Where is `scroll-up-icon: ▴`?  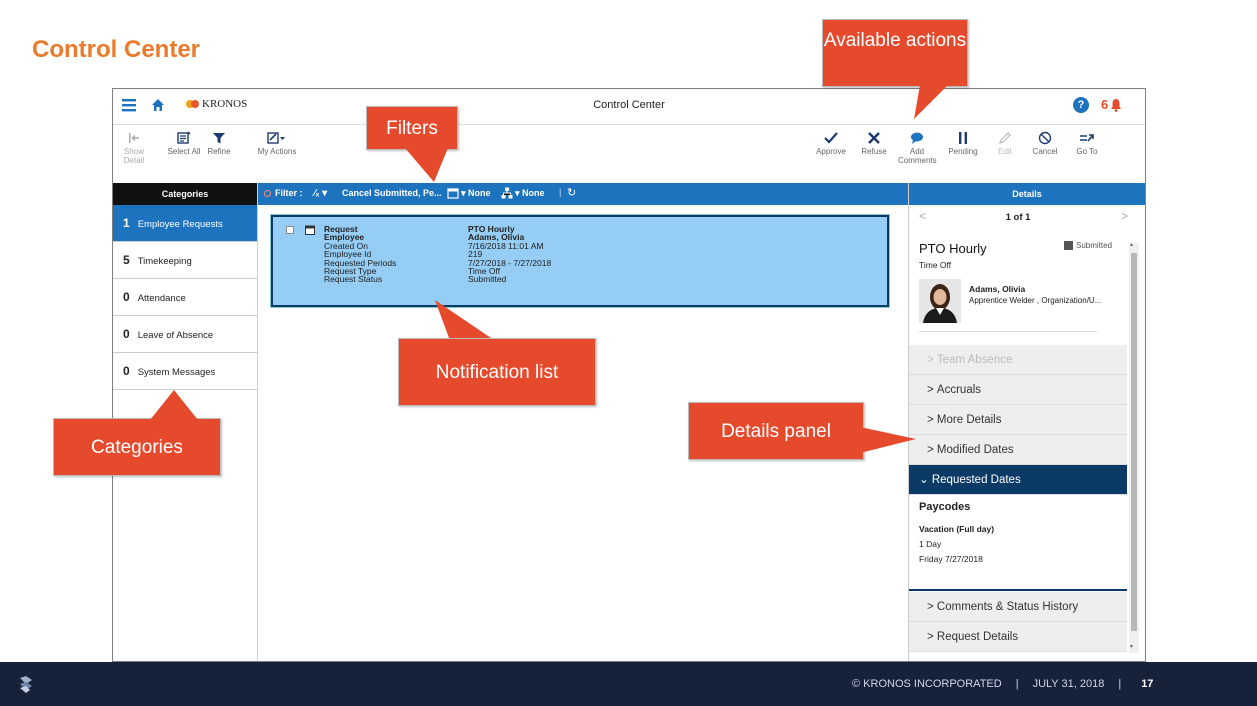
scroll-up-icon: ▴ is located at coordinates (1131, 244).